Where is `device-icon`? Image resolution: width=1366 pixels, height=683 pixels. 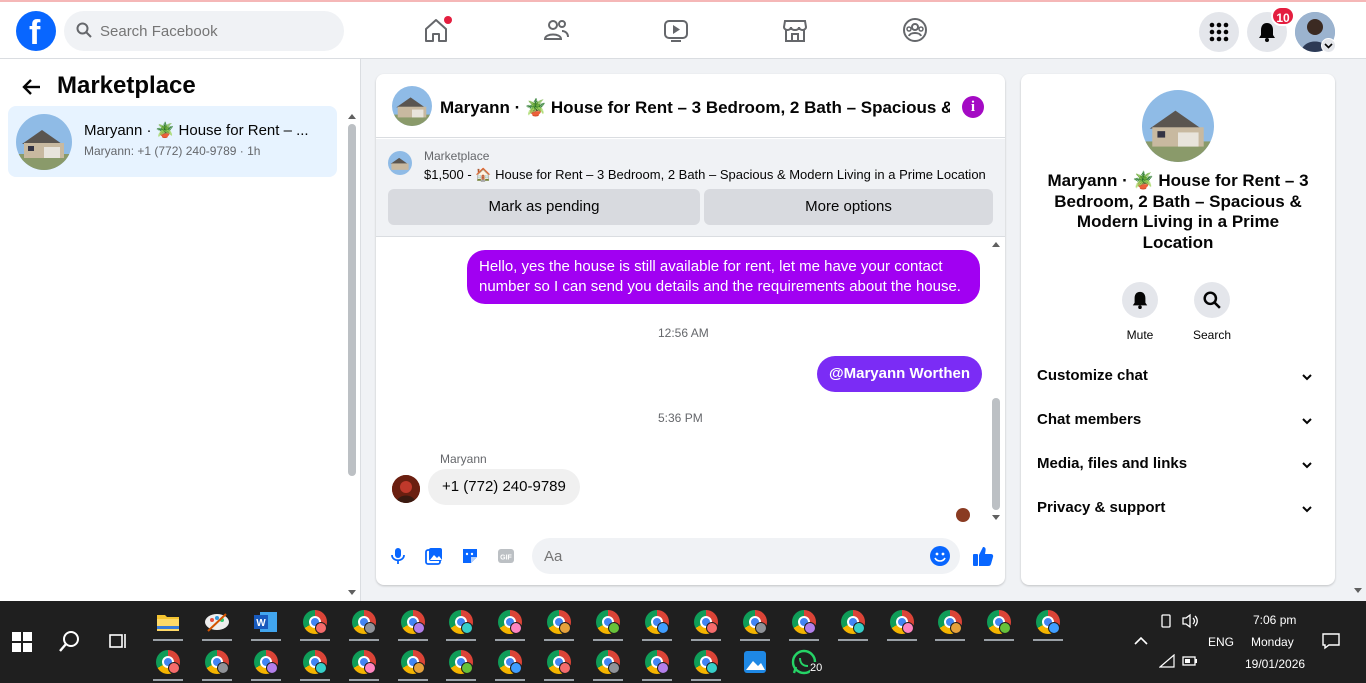 device-icon is located at coordinates (1166, 621).